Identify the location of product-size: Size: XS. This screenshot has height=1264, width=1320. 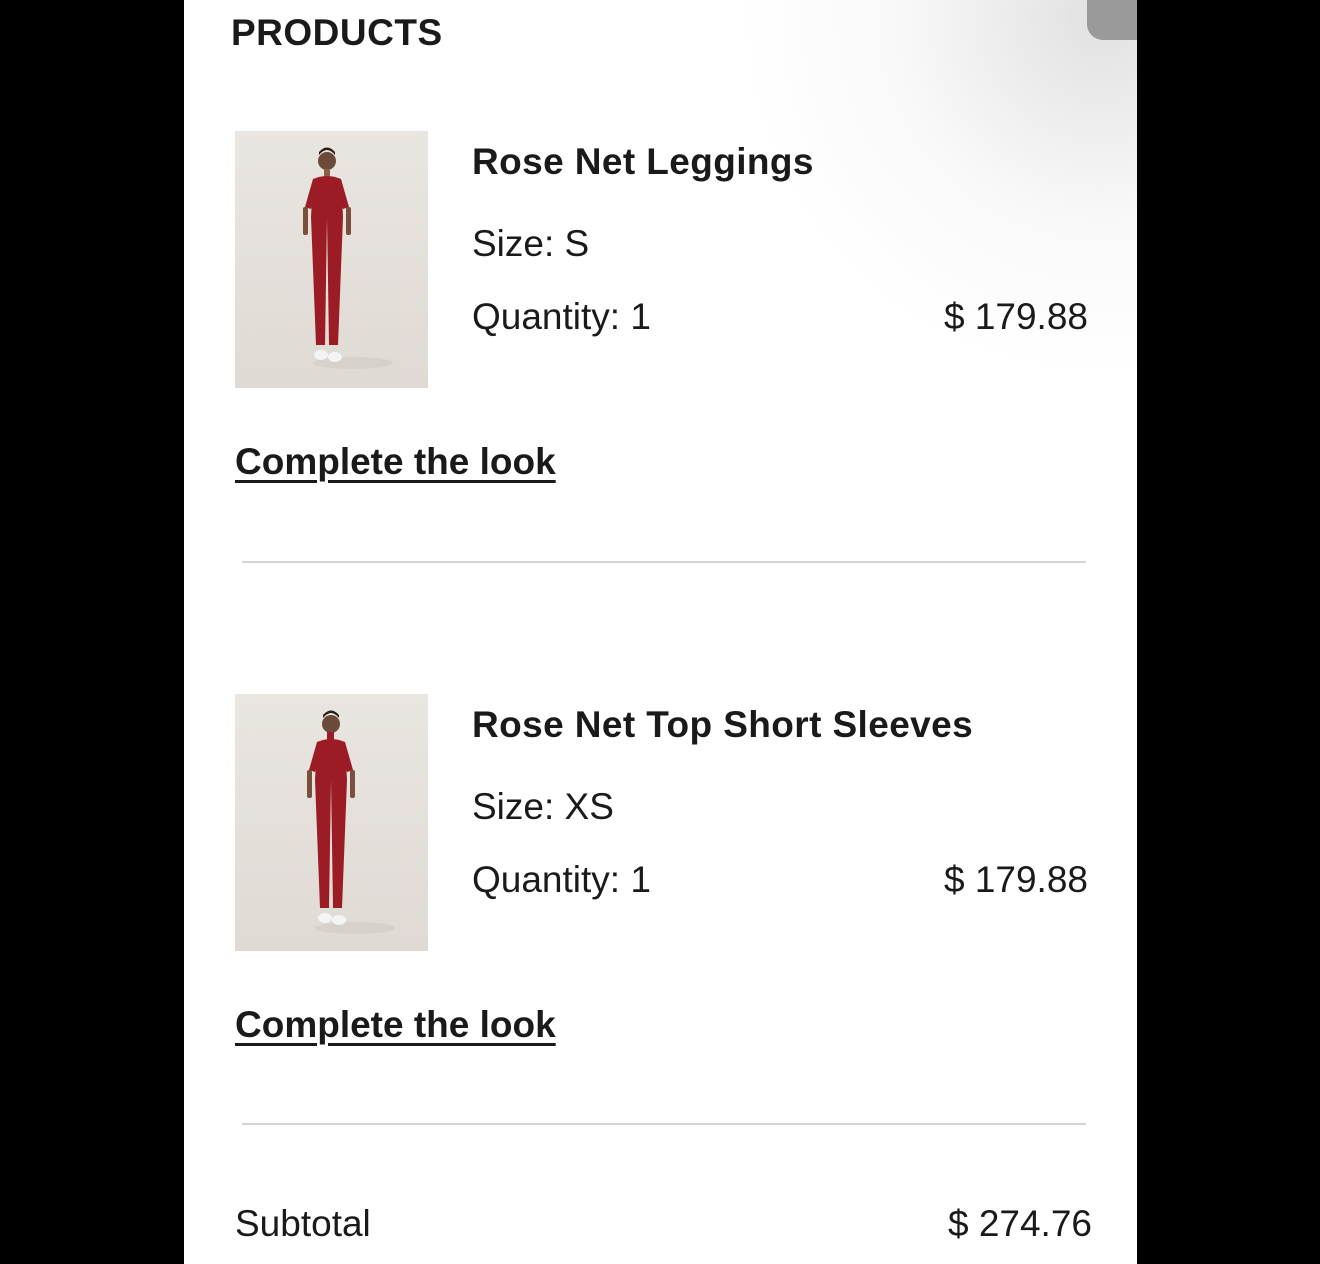
(543, 806).